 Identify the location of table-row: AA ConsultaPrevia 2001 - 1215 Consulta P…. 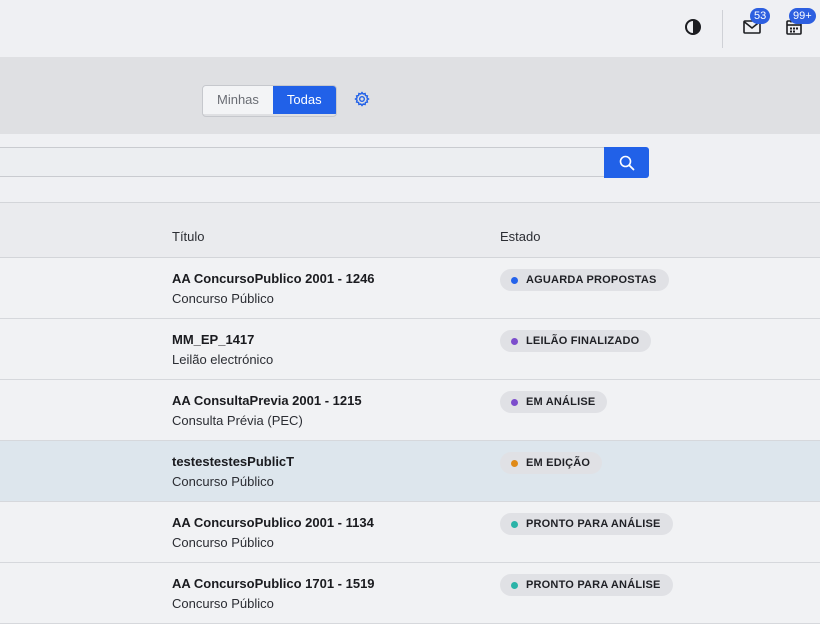
(410, 410).